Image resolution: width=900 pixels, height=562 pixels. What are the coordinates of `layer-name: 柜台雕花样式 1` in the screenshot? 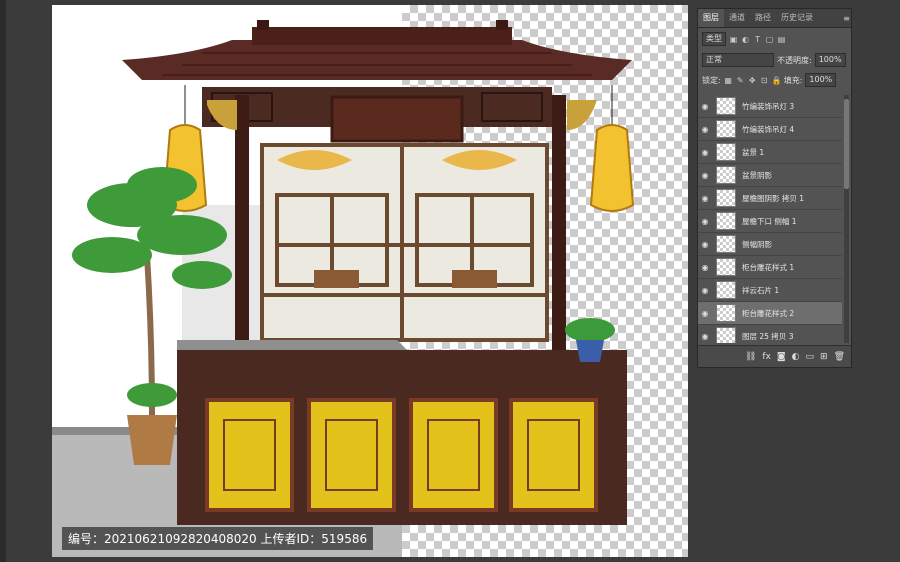 It's located at (768, 267).